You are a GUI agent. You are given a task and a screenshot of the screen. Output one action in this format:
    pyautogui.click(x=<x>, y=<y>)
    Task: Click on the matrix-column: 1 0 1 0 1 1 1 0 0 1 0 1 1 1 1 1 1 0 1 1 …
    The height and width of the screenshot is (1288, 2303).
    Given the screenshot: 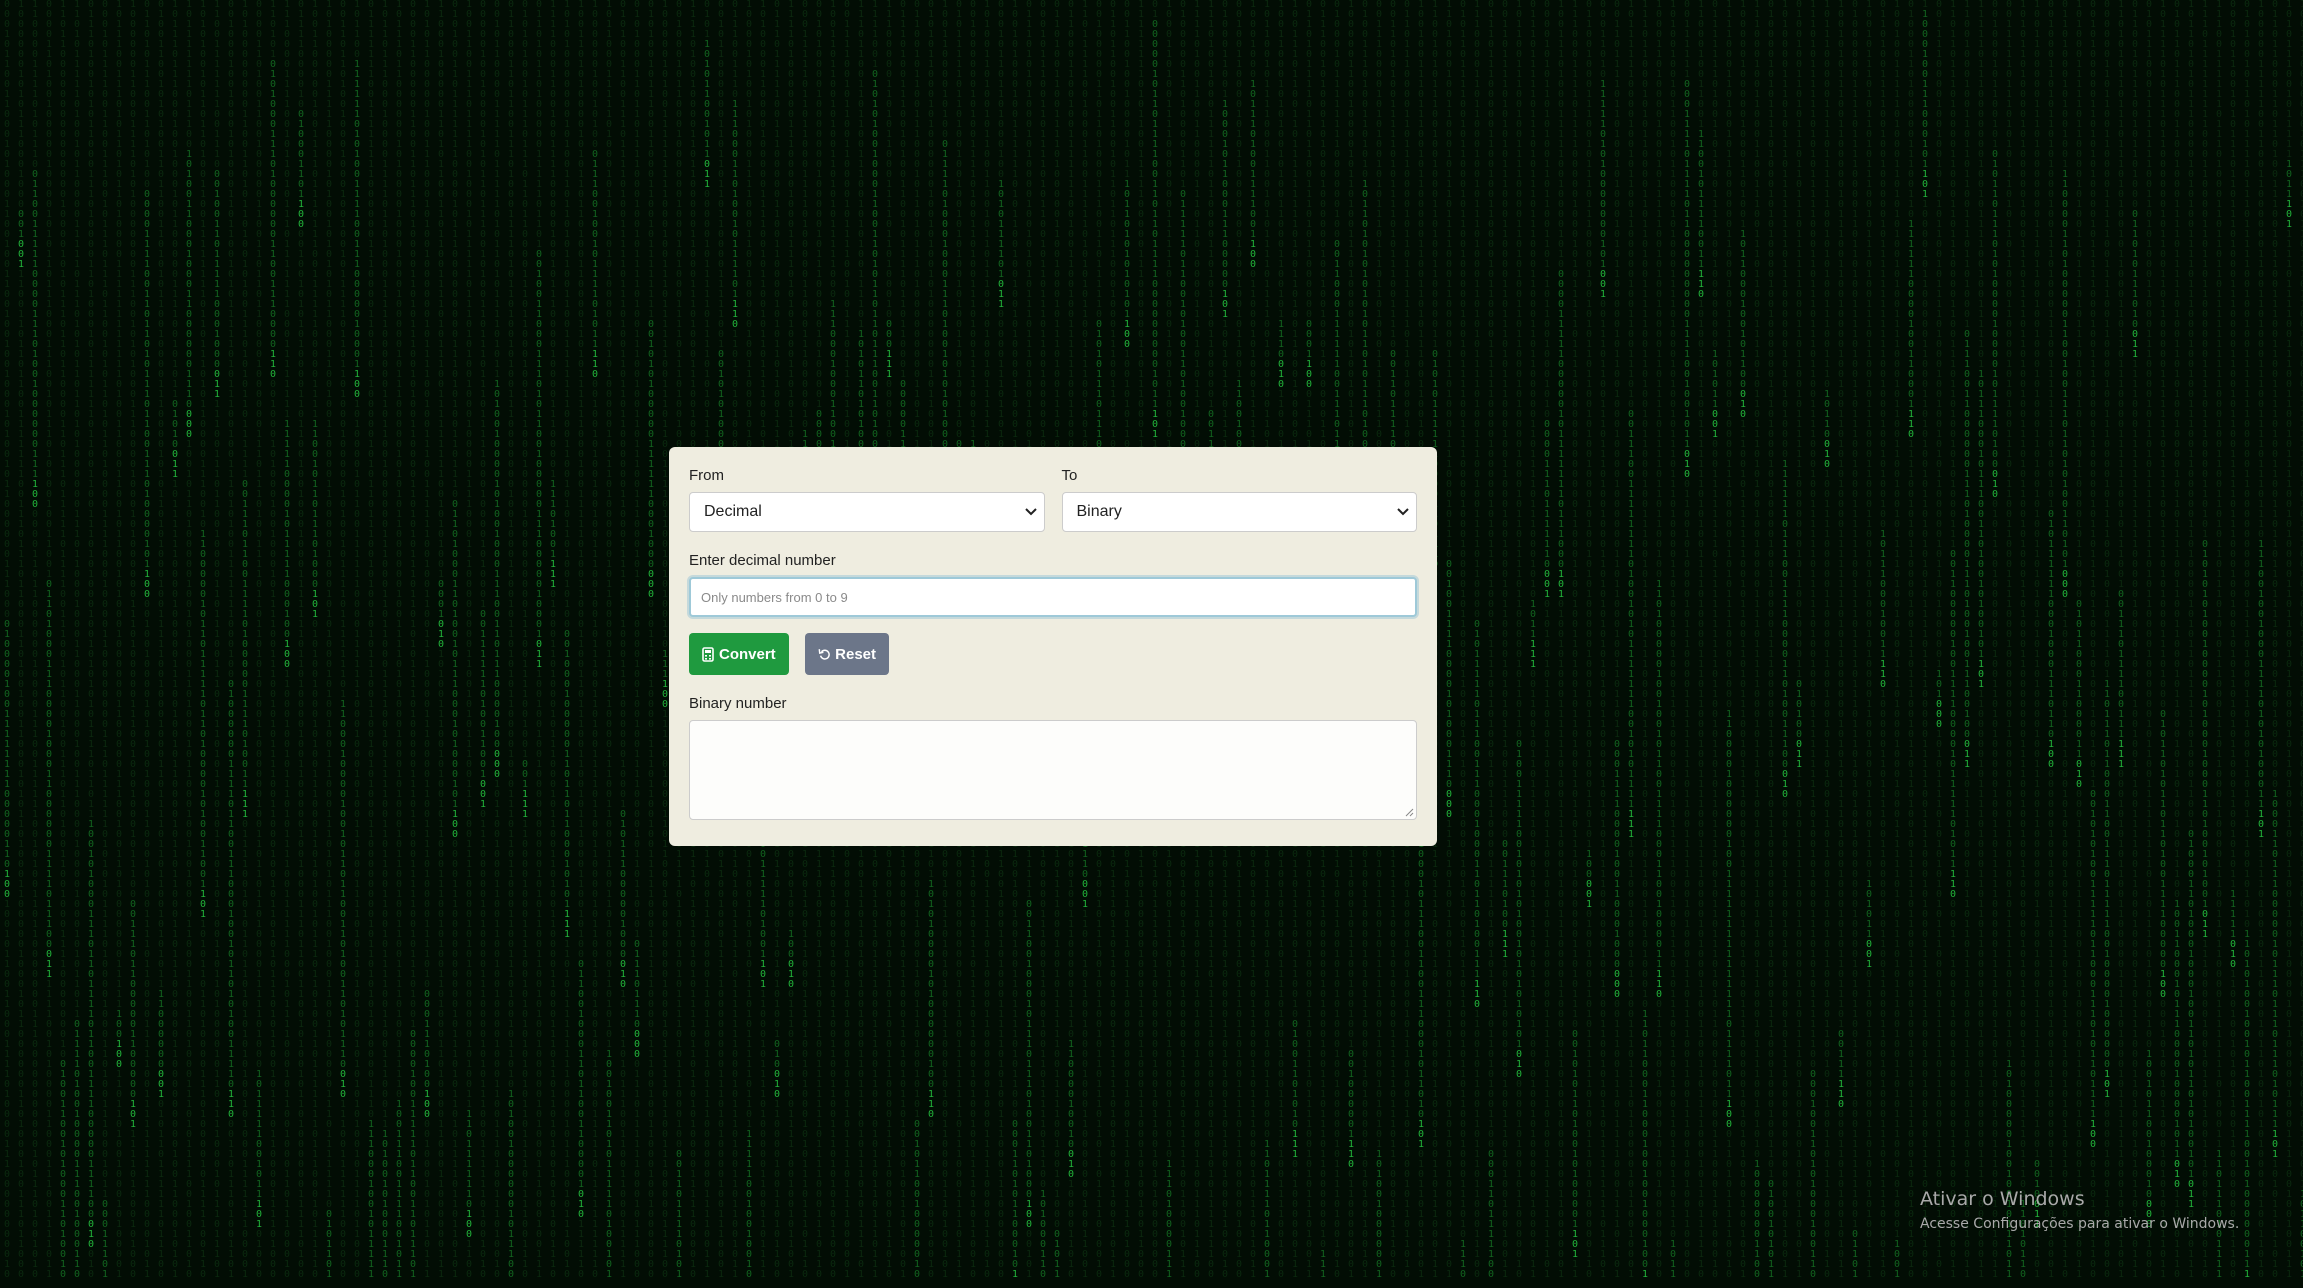 What is the action you would take?
    pyautogui.click(x=2289, y=640)
    